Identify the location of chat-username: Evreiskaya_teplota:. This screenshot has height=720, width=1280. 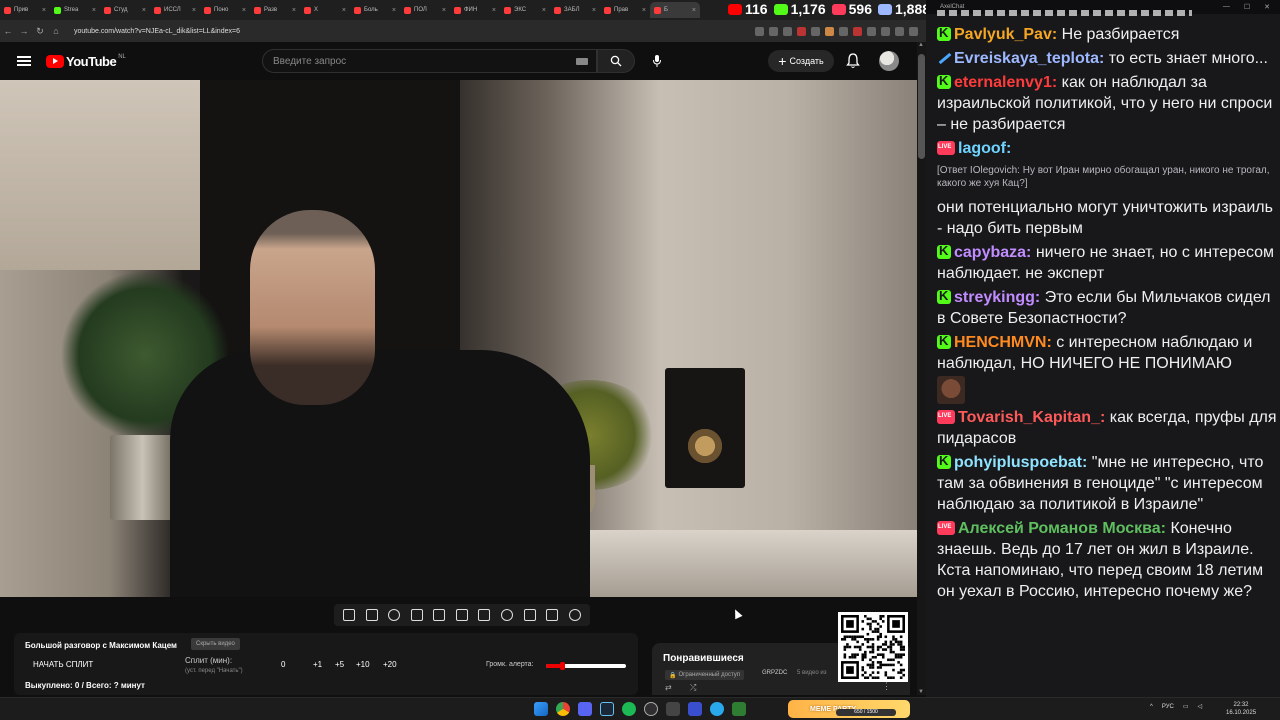
(1029, 58).